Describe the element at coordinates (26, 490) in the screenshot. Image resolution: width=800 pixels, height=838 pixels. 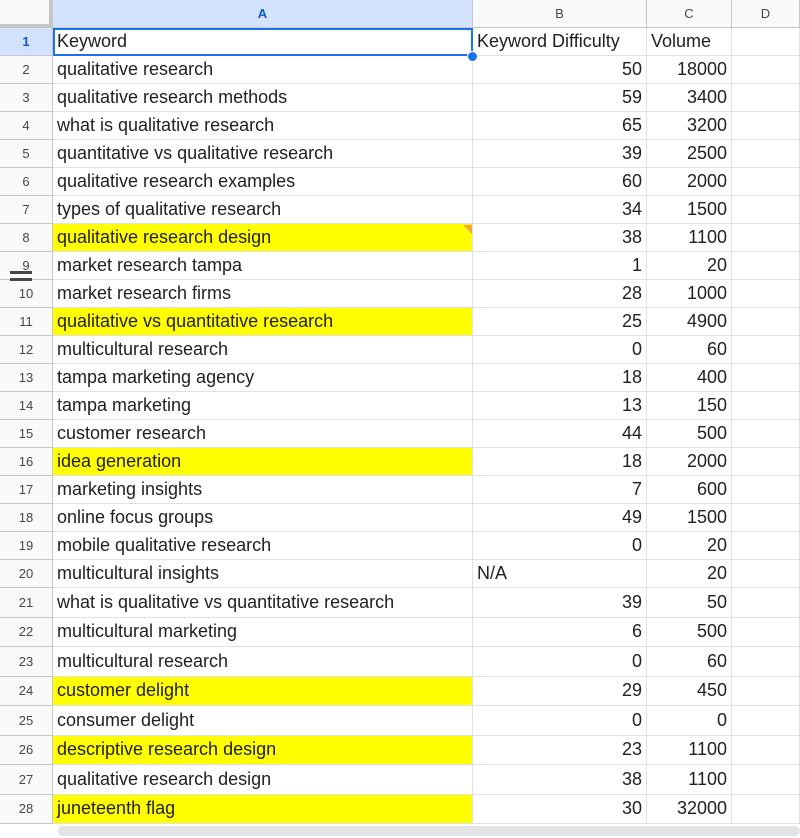
I see `row-header: 17` at that location.